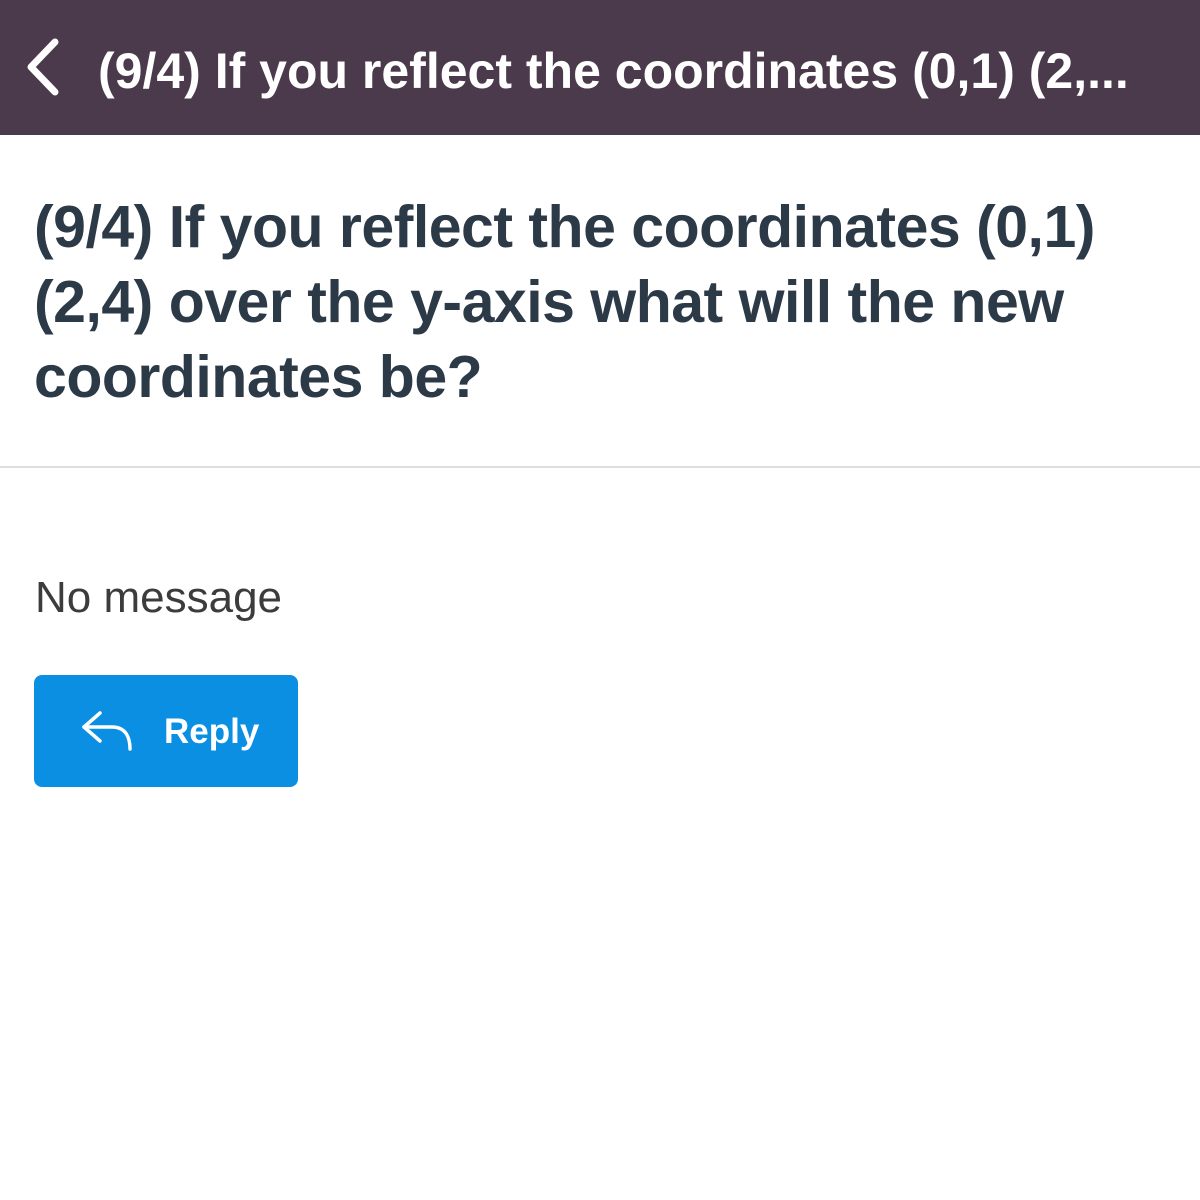  What do you see at coordinates (108, 731) in the screenshot?
I see `reply-arrow-icon` at bounding box center [108, 731].